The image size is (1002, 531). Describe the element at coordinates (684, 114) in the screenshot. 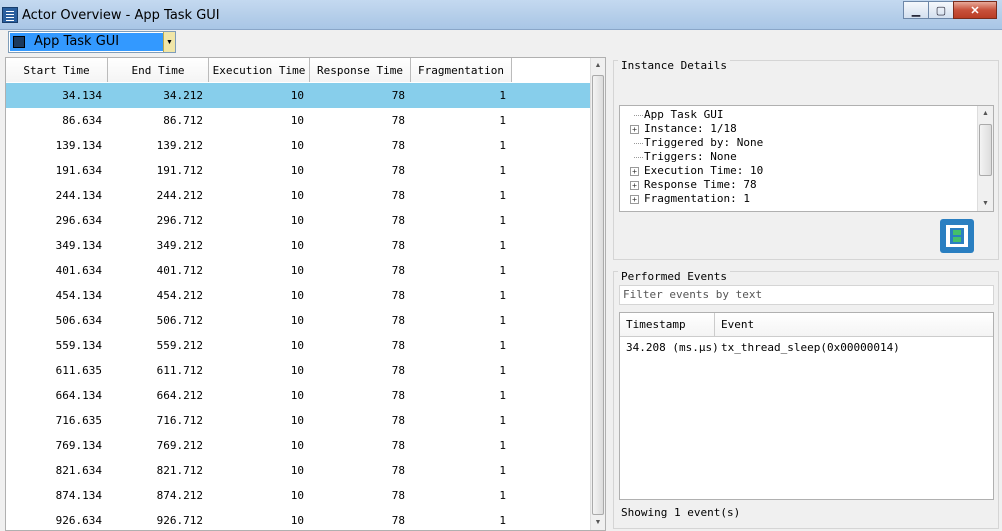

I see `tree-item-label: App Task GUI` at that location.